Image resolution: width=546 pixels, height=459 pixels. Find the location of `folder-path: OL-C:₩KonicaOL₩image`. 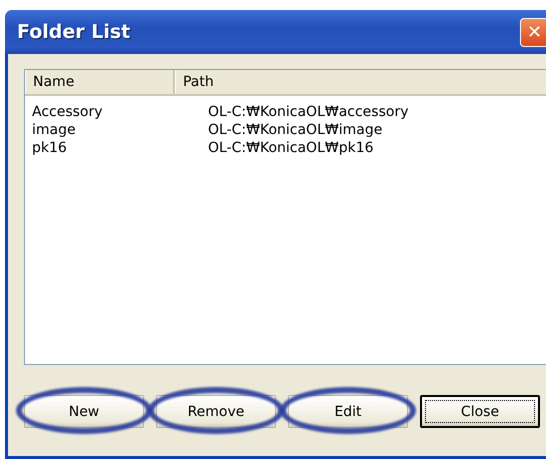

folder-path: OL-C:₩KonicaOL₩image is located at coordinates (294, 130).